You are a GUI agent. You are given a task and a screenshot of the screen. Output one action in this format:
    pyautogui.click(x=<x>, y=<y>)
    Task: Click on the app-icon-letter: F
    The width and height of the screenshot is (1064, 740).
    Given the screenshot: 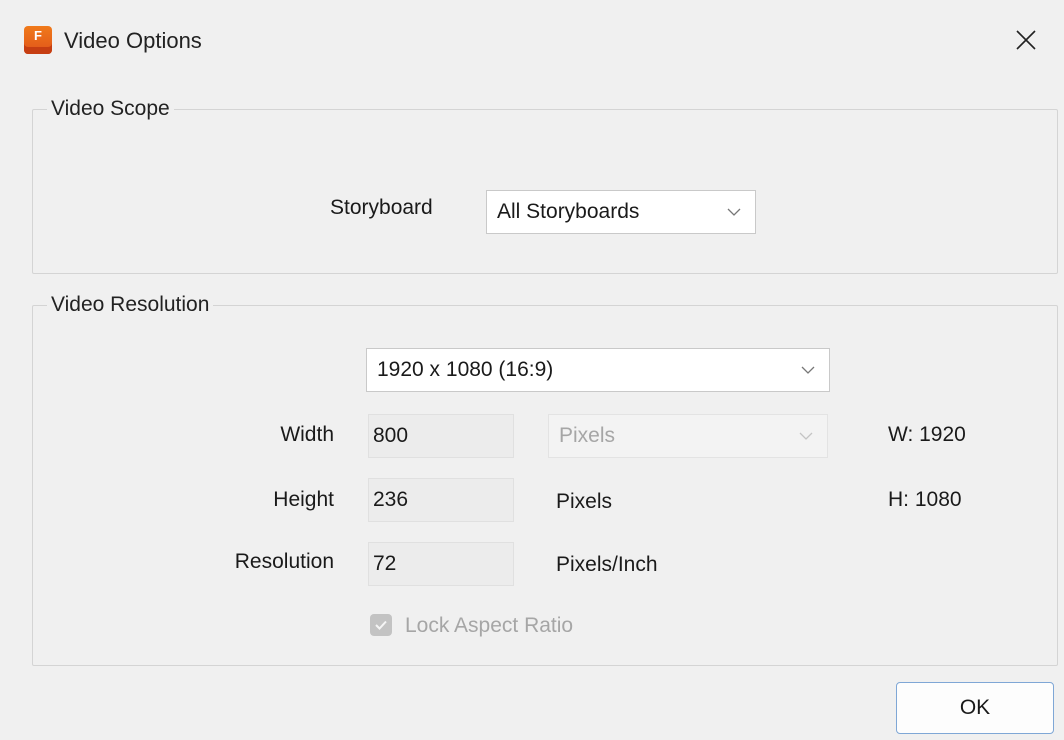 What is the action you would take?
    pyautogui.click(x=38, y=35)
    